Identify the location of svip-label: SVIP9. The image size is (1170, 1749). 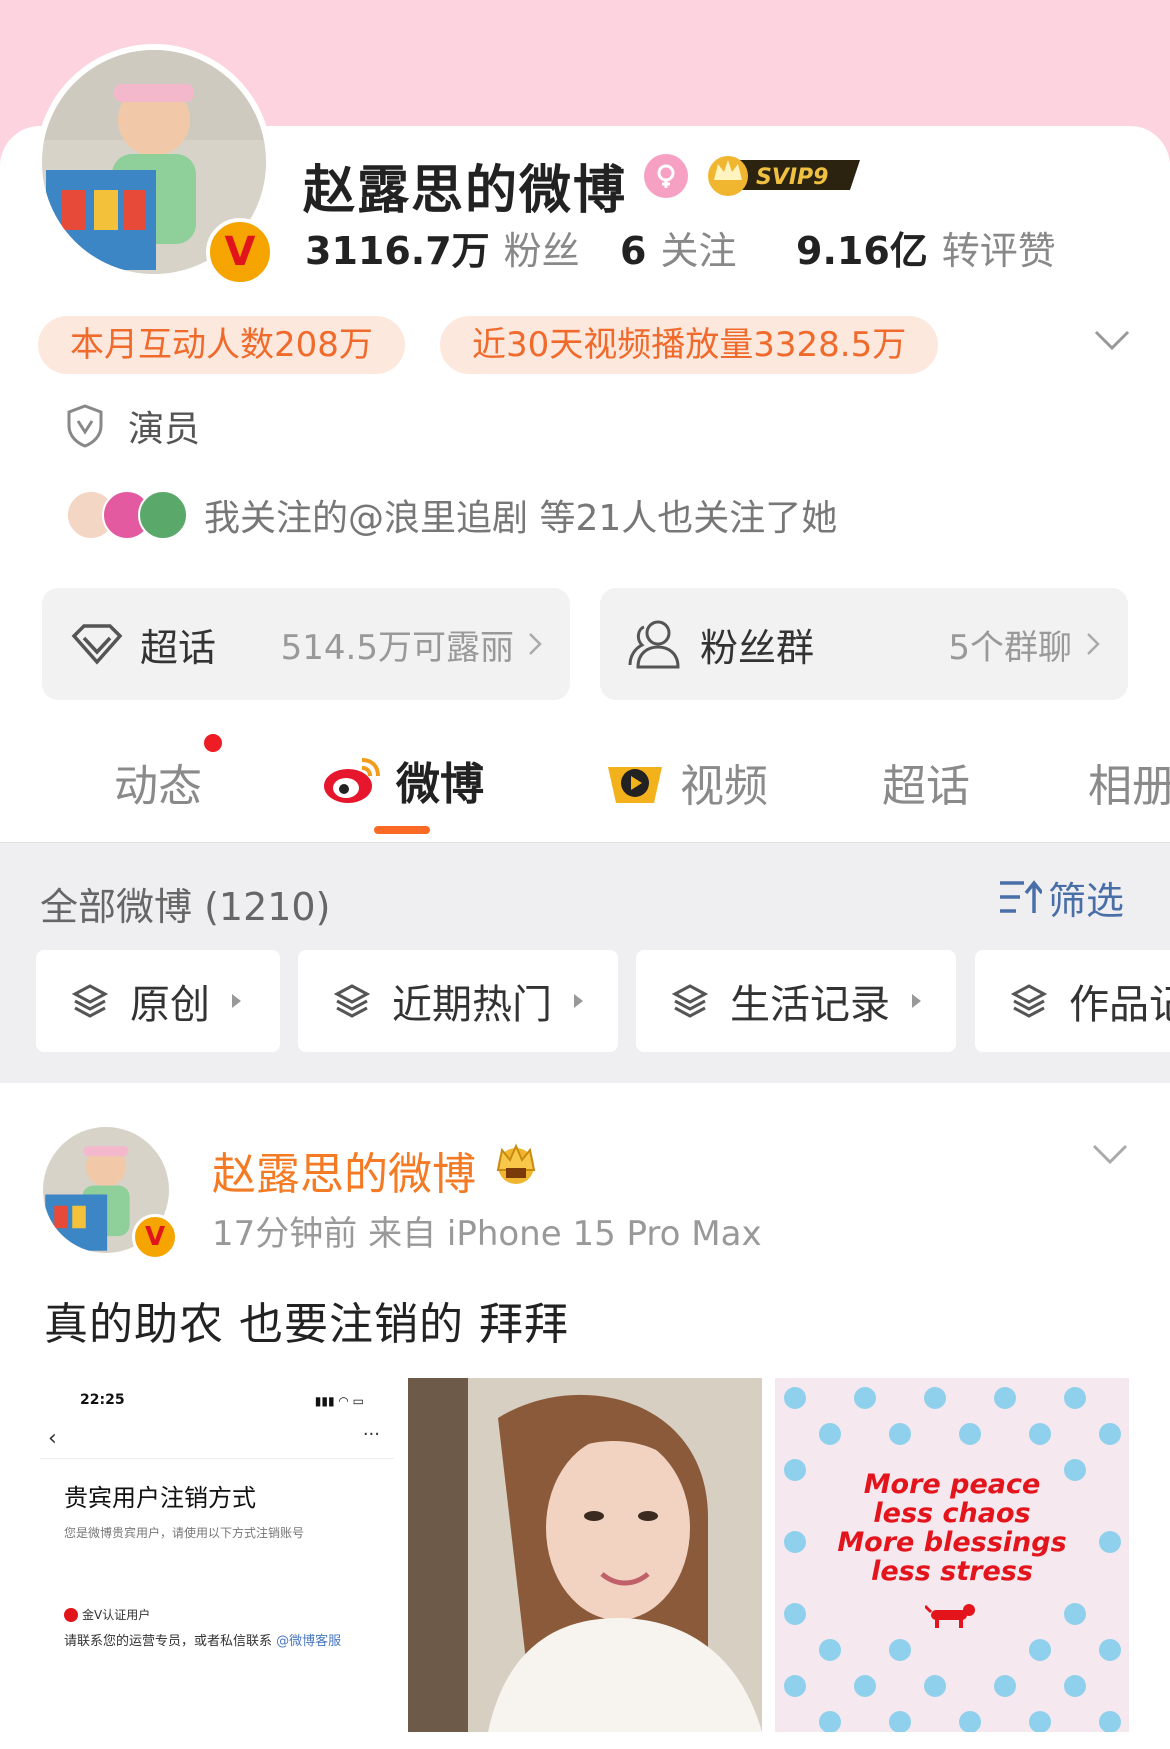
(792, 177).